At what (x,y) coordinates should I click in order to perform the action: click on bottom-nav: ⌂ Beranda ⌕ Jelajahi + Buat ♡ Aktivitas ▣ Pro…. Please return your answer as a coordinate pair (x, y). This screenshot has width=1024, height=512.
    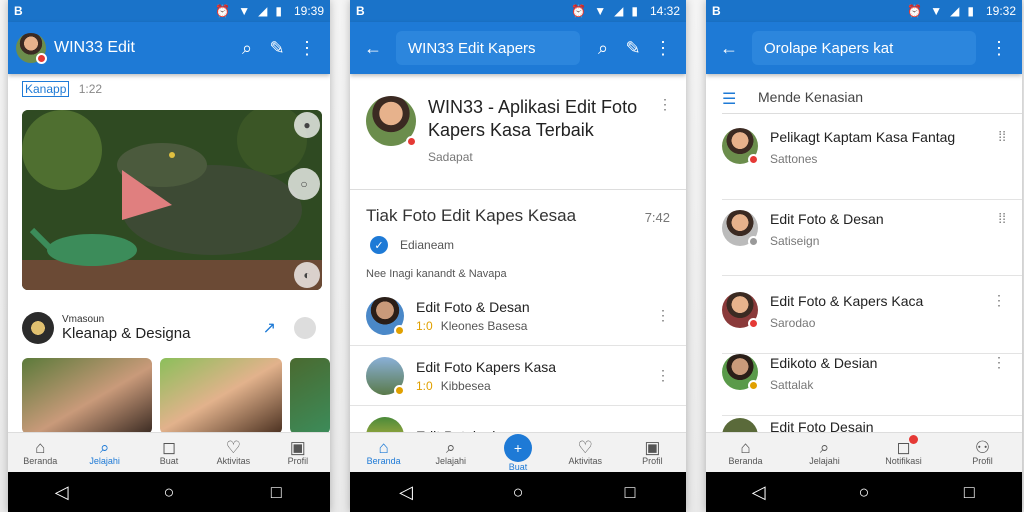
    Looking at the image, I should click on (518, 452).